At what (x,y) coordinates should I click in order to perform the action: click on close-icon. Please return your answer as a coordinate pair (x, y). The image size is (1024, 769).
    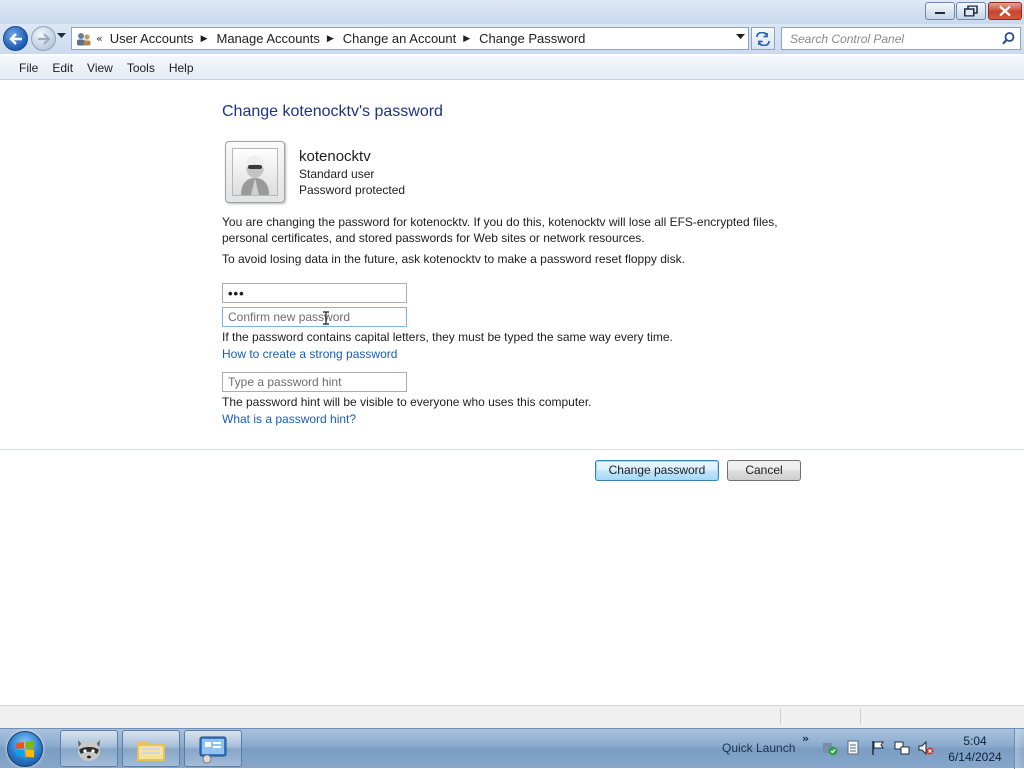
    Looking at the image, I should click on (1005, 11).